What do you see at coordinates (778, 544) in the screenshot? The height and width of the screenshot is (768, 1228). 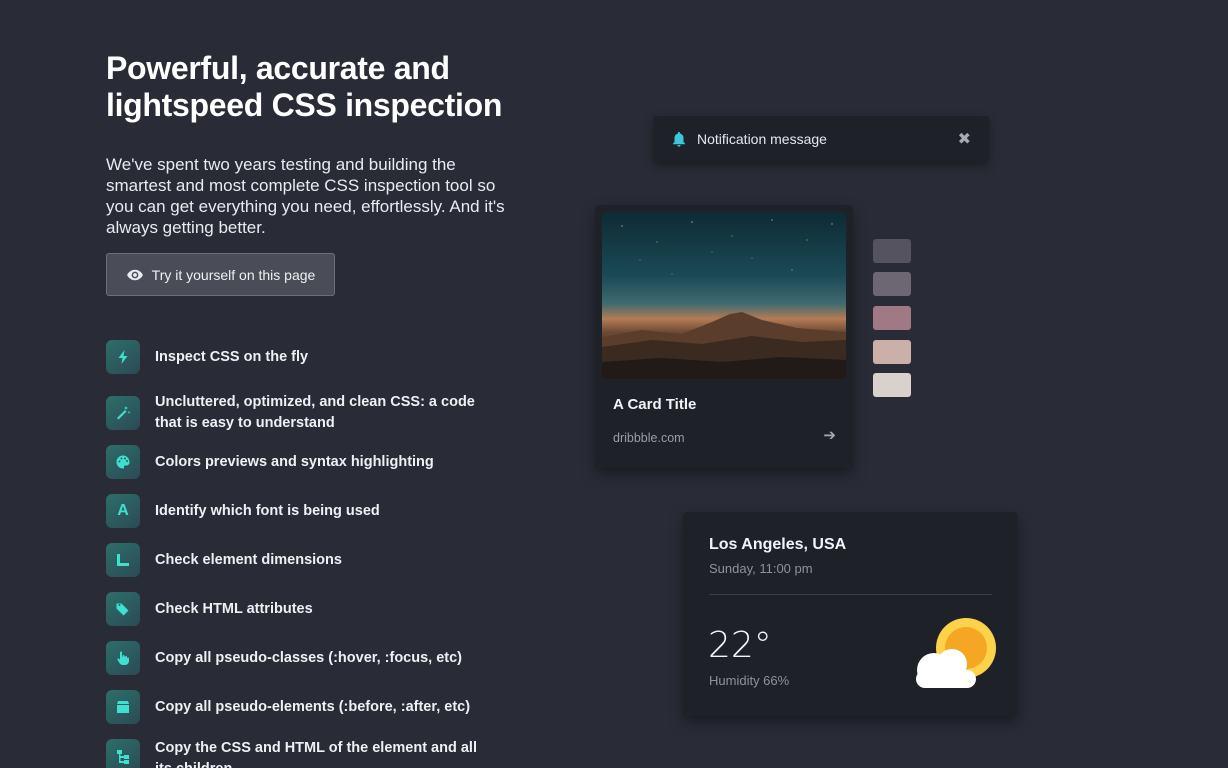 I see `weather-city: Los Angeles, USA` at bounding box center [778, 544].